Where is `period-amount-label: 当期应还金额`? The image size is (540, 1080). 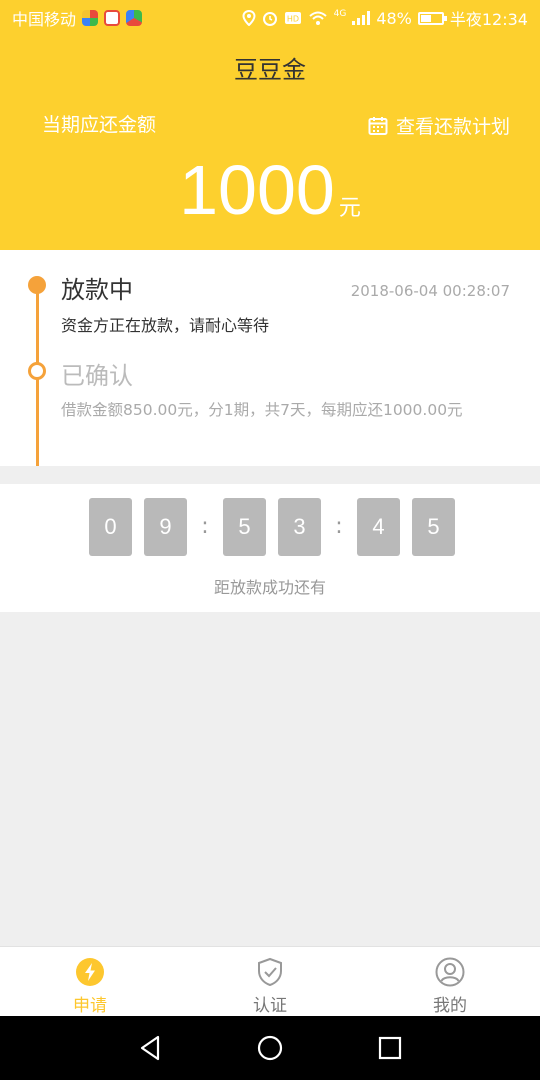 period-amount-label: 当期应还金额 is located at coordinates (99, 125).